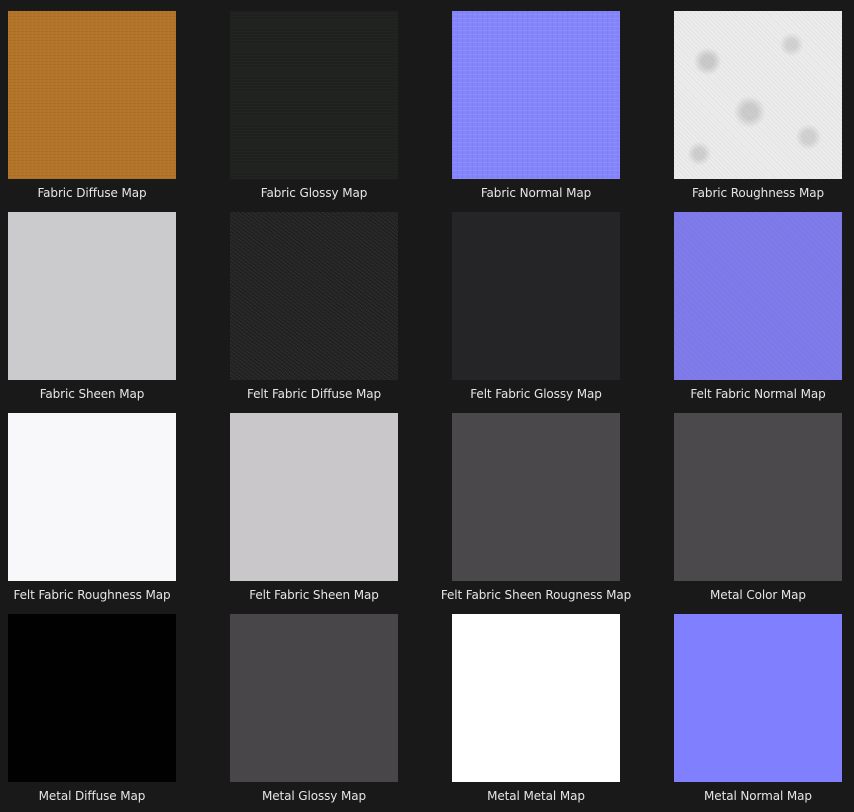  I want to click on map-label: Felt Fabric Glossy Map, so click(536, 394).